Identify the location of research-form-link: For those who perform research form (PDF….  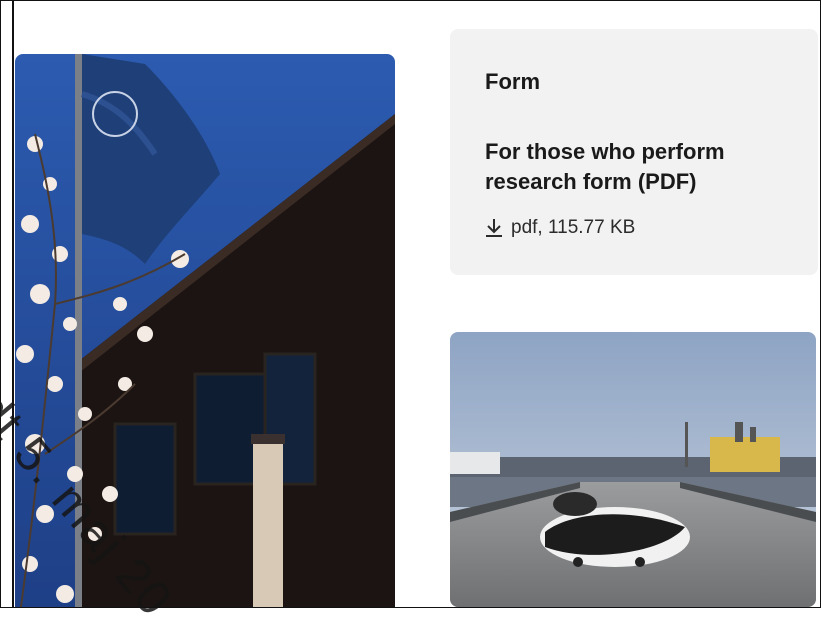
(640, 167).